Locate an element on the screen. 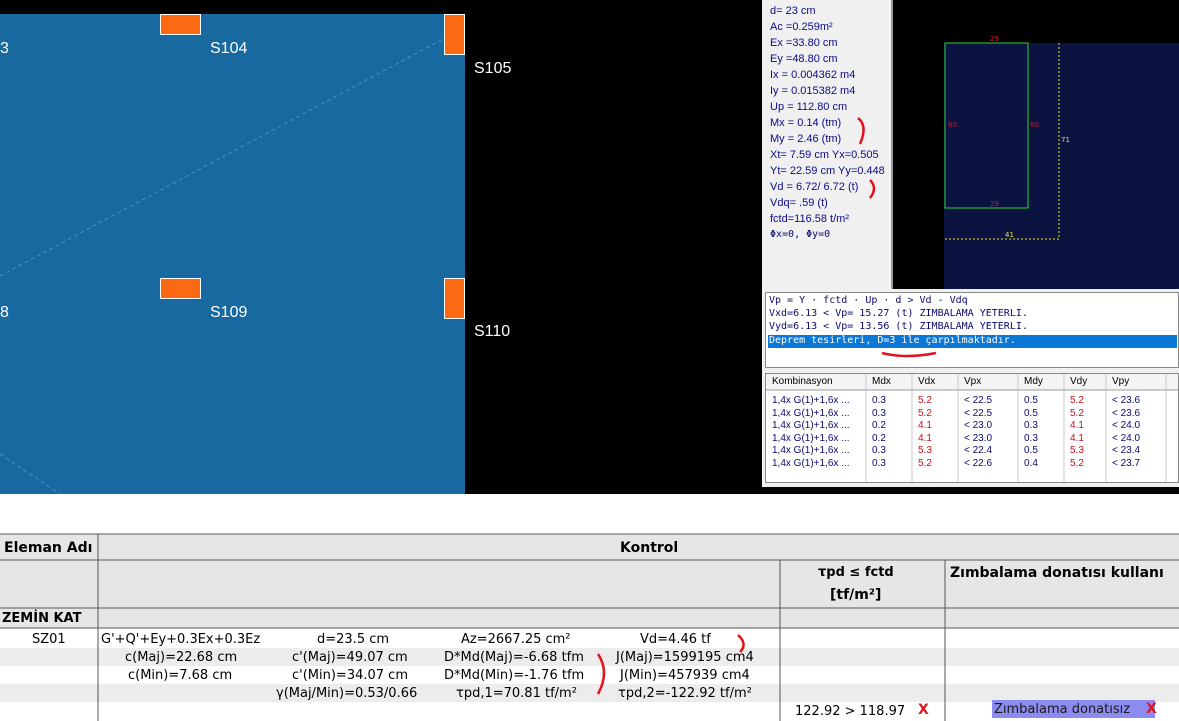 The height and width of the screenshot is (721, 1179). column-label-s109: S109 is located at coordinates (229, 312).